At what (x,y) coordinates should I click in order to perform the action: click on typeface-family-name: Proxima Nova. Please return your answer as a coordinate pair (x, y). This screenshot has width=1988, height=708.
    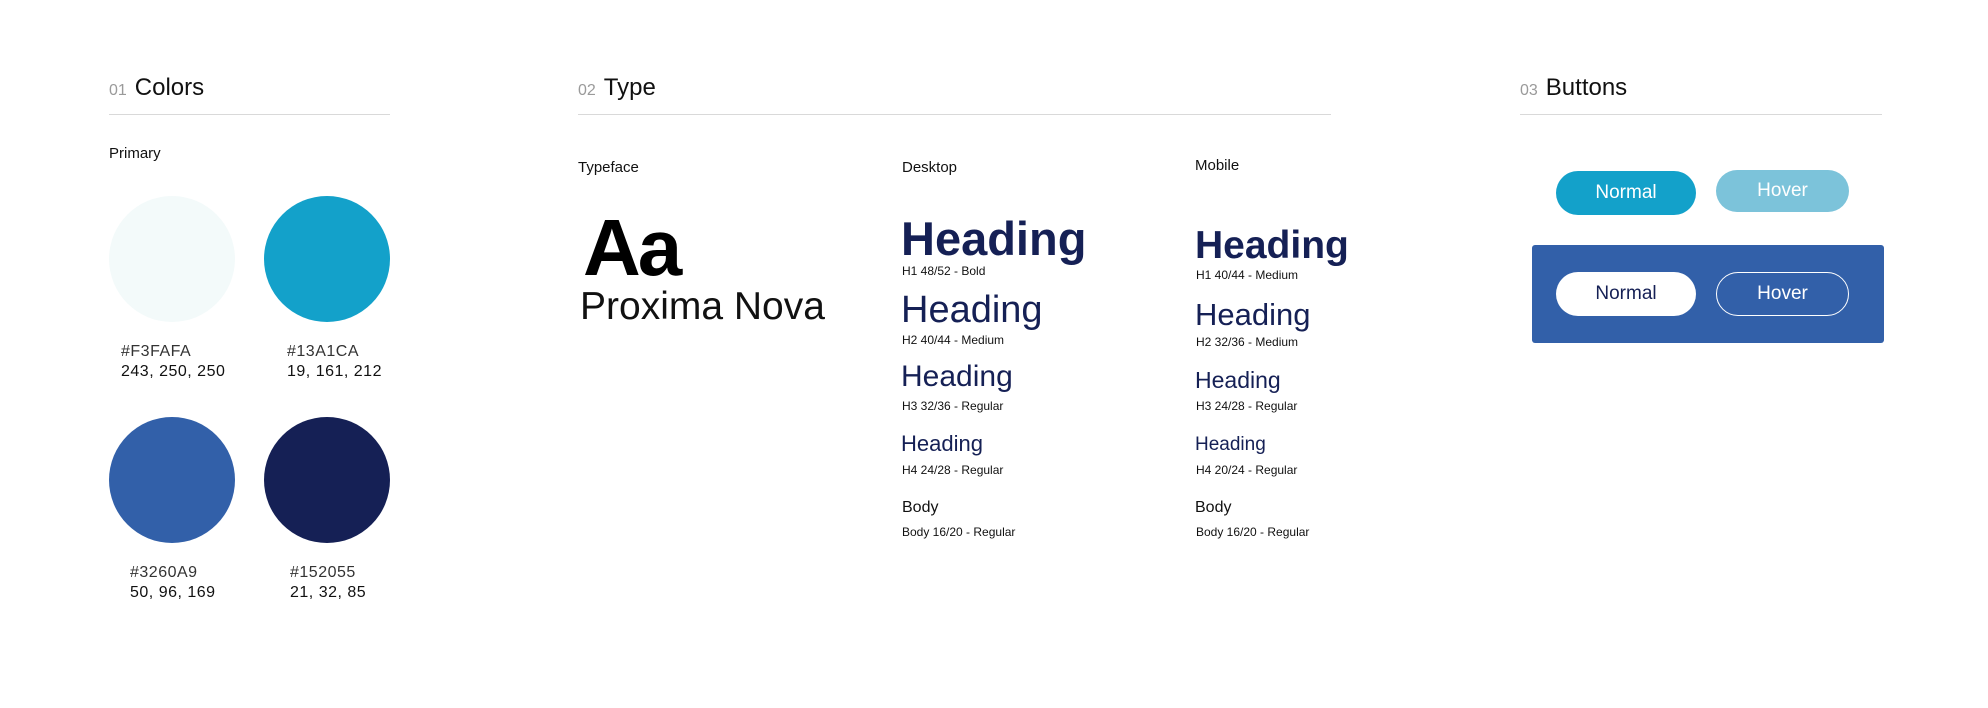
    Looking at the image, I should click on (702, 306).